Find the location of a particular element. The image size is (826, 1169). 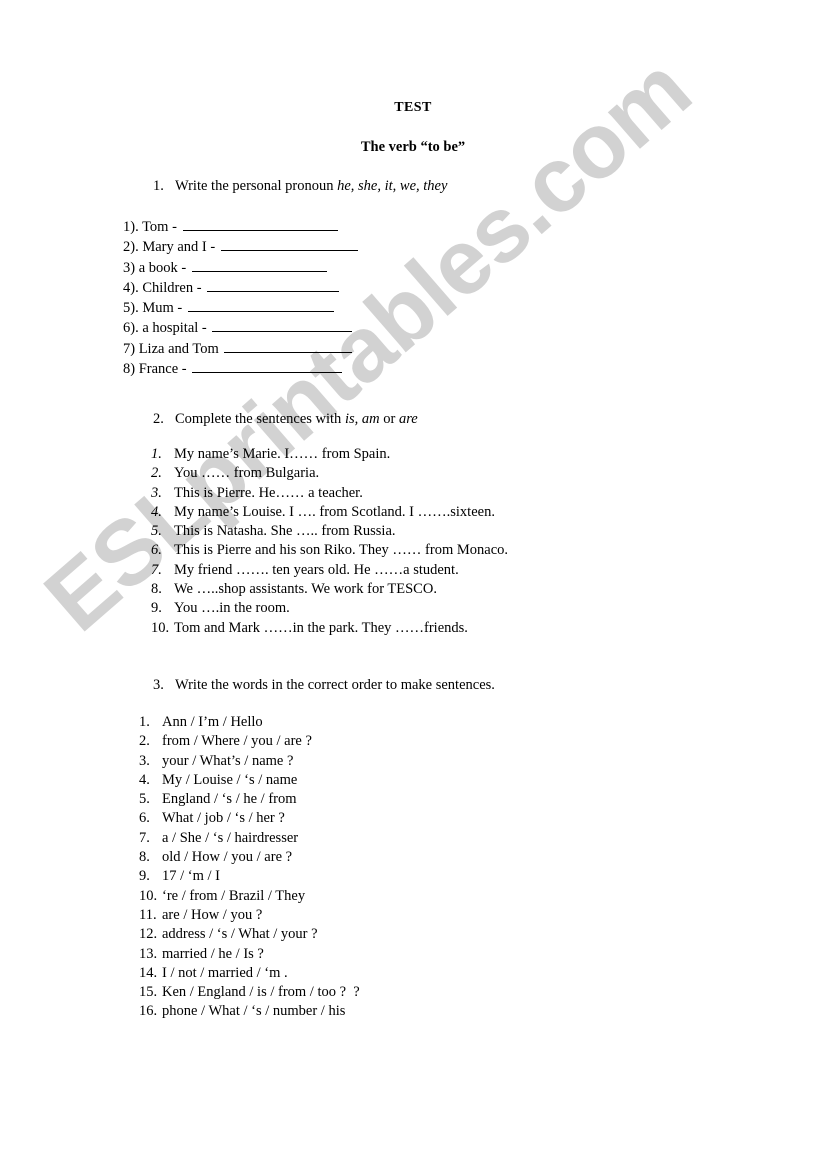

list-item: 3) a book - is located at coordinates (240, 268).